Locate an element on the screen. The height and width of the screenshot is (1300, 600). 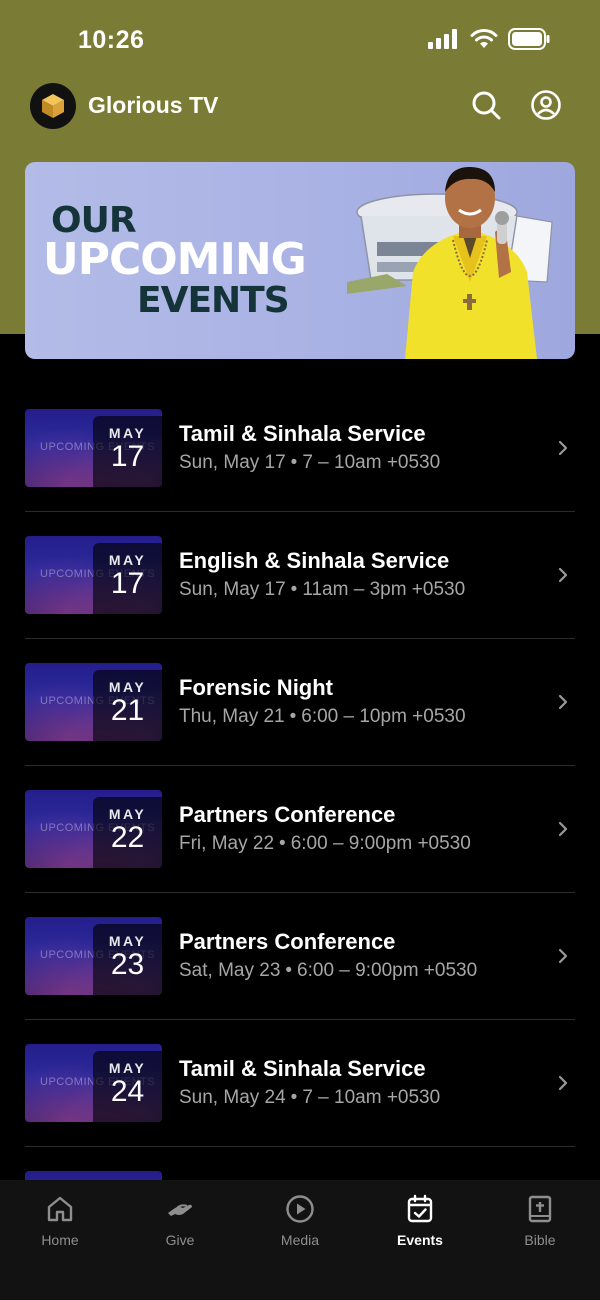
event-date-box: MAY 22 is located at coordinates (127, 832).